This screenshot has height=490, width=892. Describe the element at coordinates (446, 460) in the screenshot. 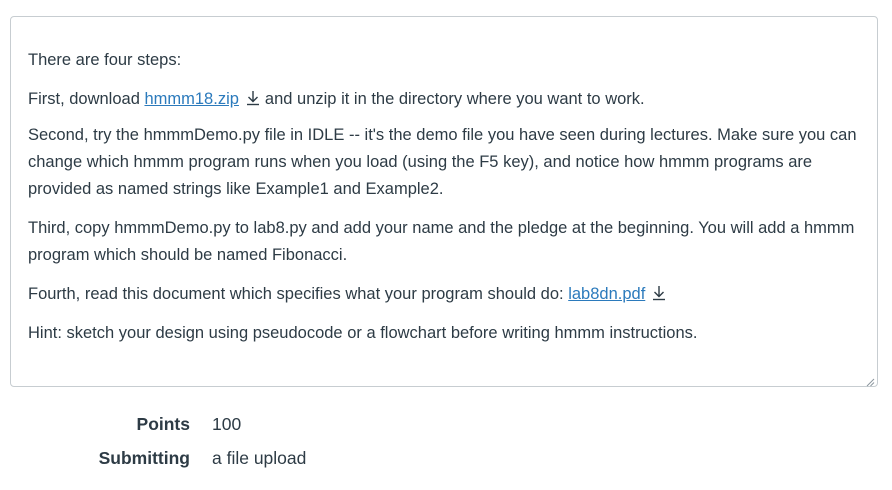

I see `submitting-row: Submitting a file upload` at that location.